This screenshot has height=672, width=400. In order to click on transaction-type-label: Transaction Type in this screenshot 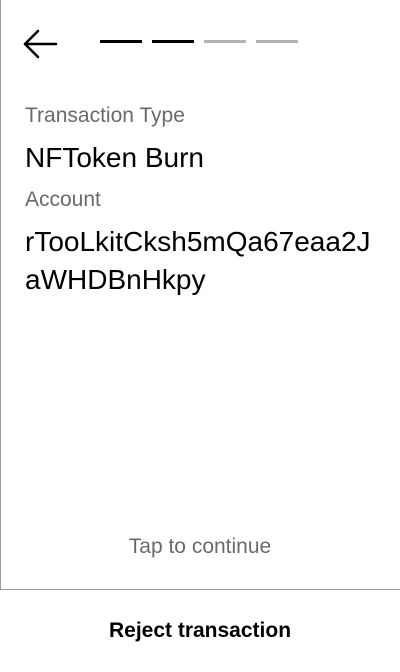, I will do `click(105, 115)`.